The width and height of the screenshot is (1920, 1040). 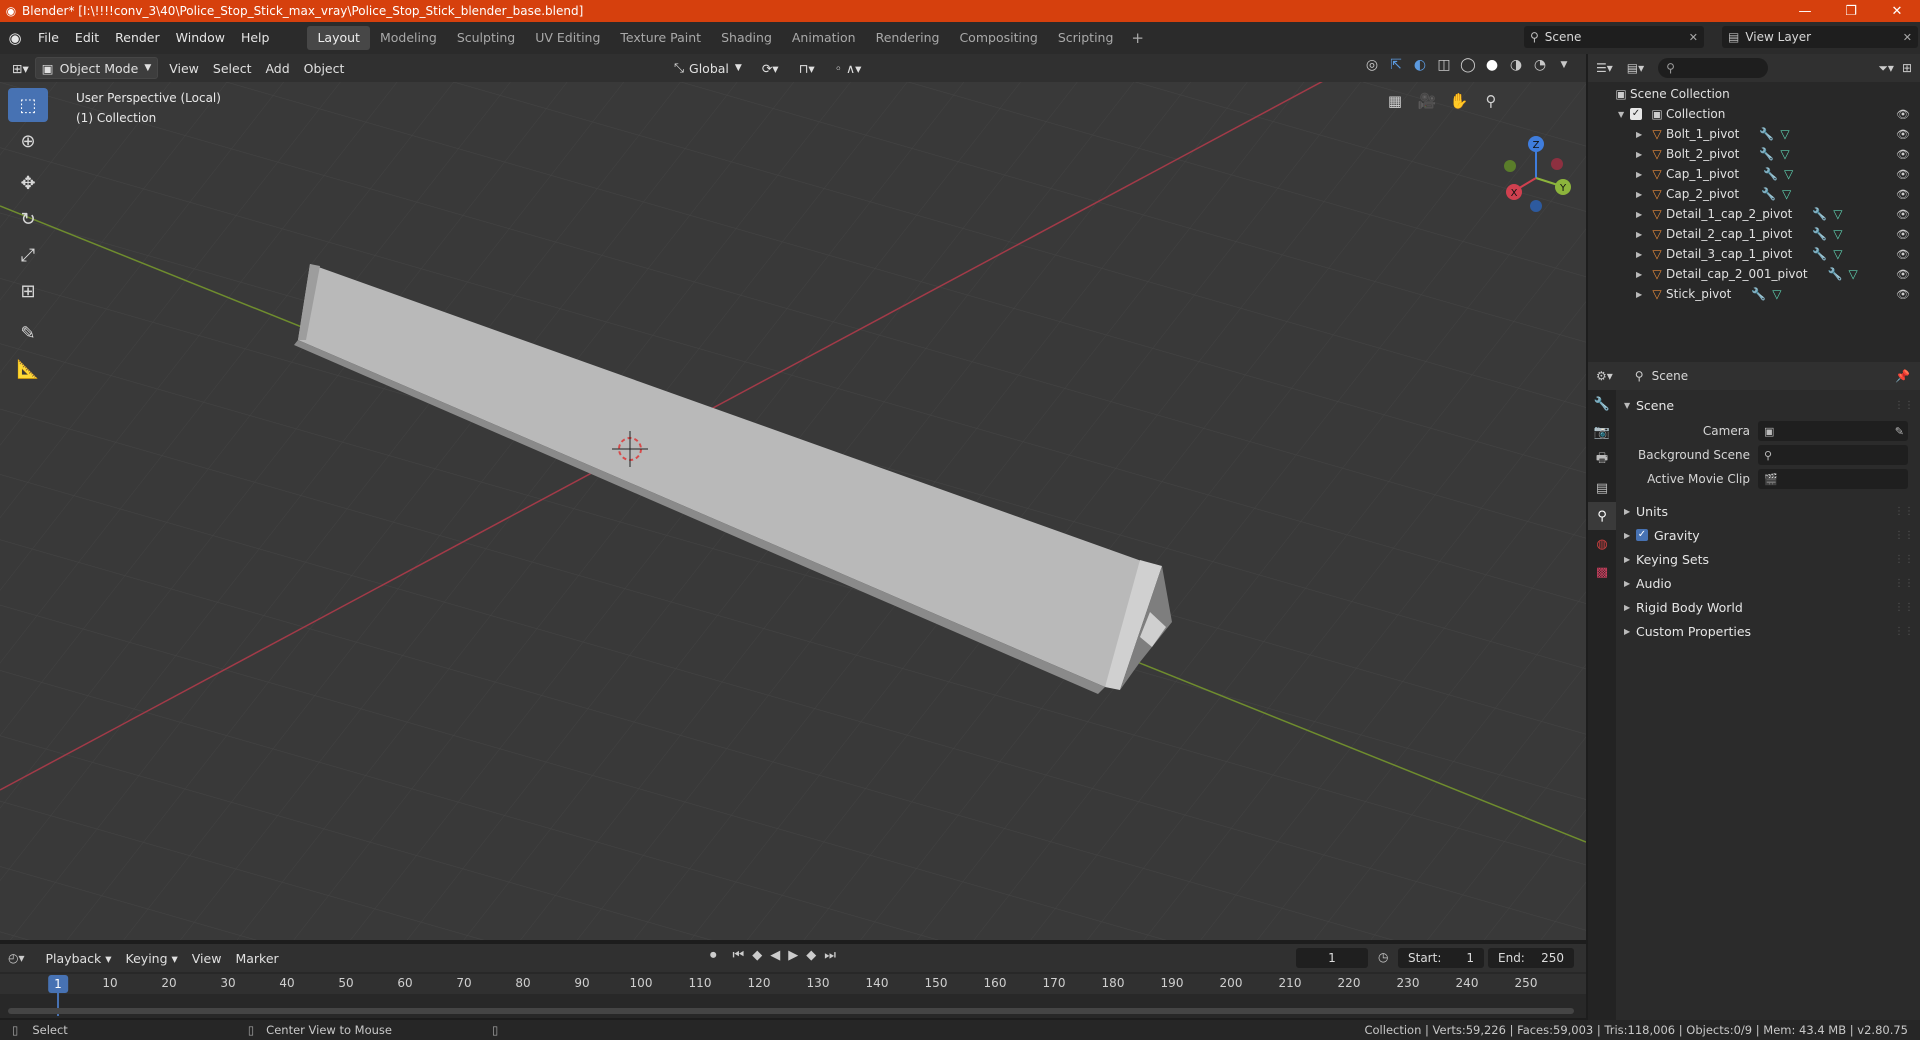 I want to click on menu-playback: Playback ▾, so click(x=79, y=958).